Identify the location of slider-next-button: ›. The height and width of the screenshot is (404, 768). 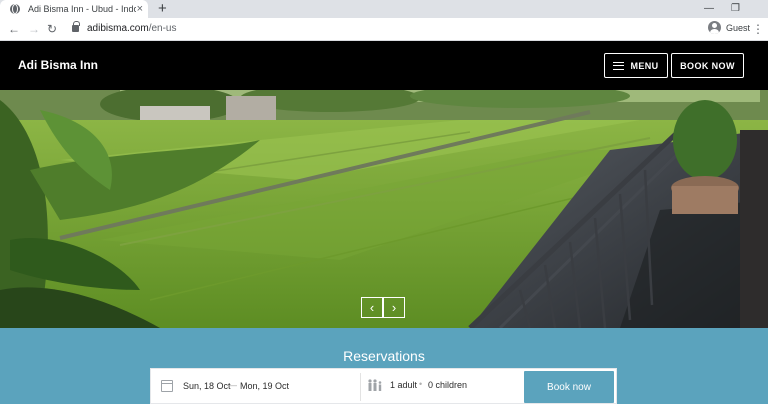
(394, 307).